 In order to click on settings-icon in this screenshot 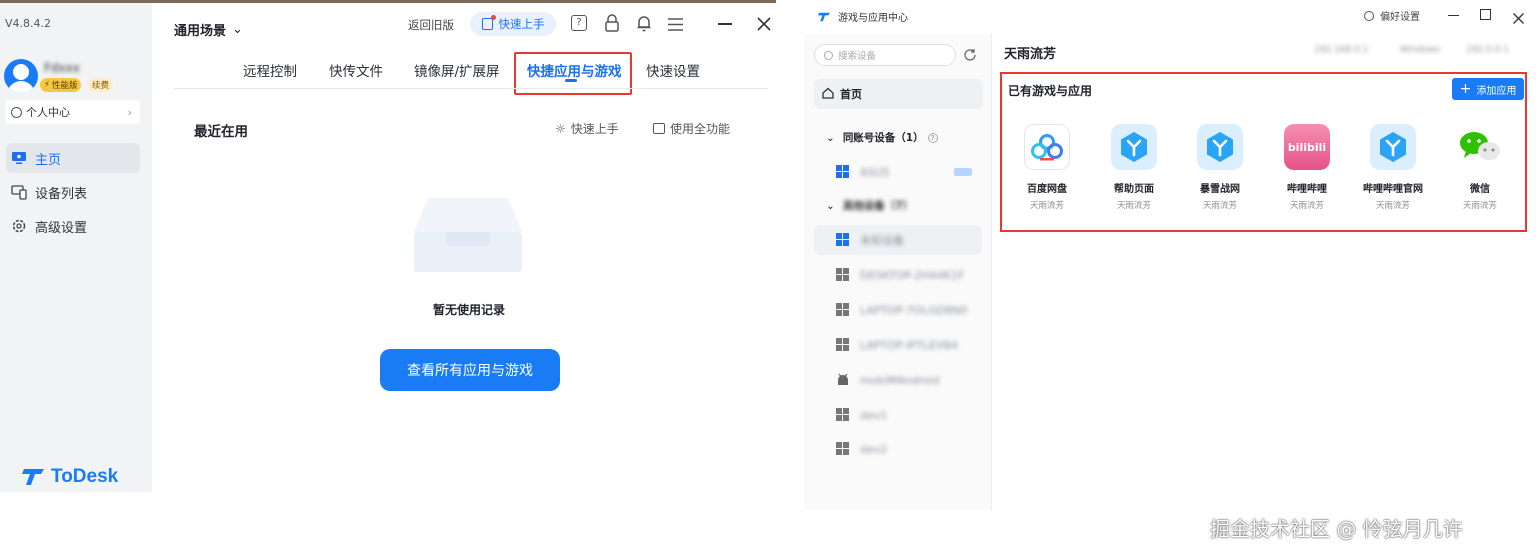, I will do `click(1369, 15)`.